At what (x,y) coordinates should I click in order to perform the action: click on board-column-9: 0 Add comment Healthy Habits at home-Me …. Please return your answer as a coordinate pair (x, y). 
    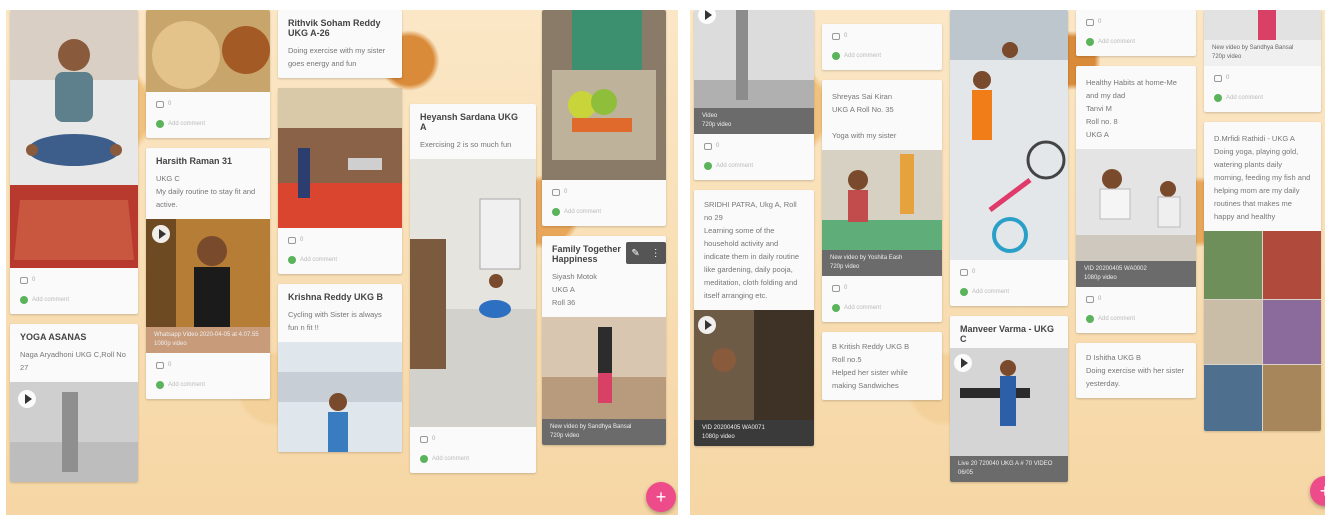
    Looking at the image, I should click on (1136, 262).